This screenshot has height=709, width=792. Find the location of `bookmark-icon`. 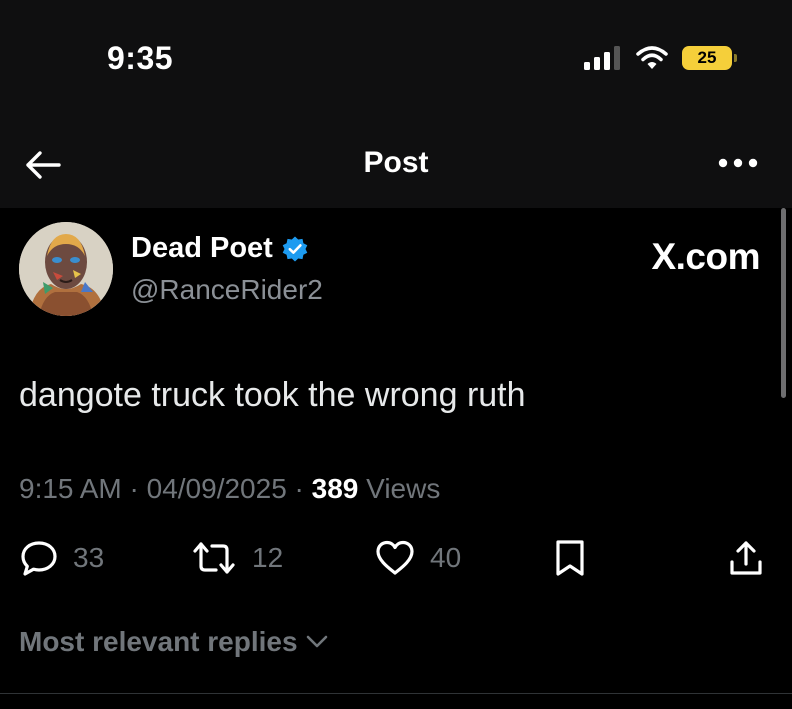

bookmark-icon is located at coordinates (570, 558).